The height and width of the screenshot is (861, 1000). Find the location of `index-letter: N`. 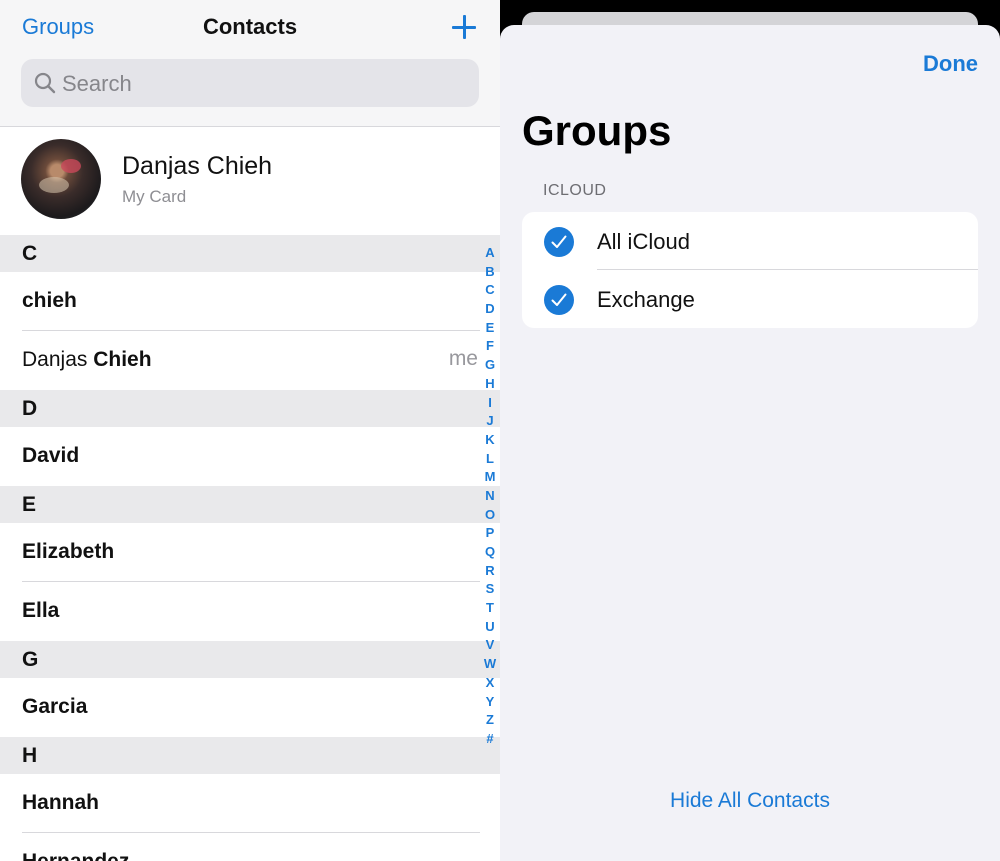

index-letter: N is located at coordinates (490, 496).